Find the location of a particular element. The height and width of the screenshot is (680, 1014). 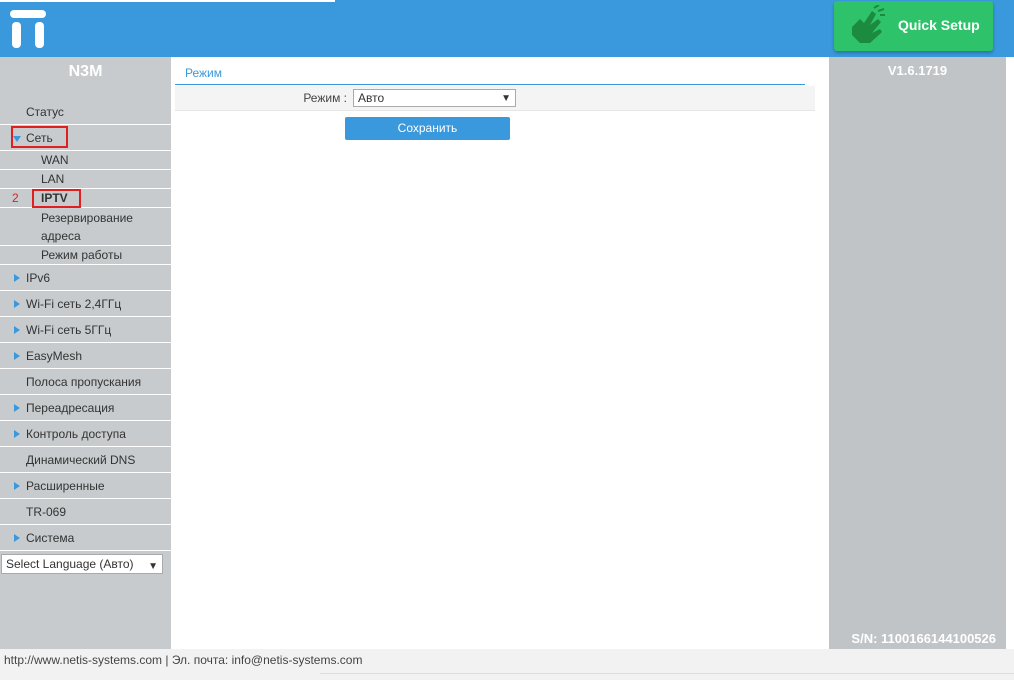

sidebar-item-system: Система is located at coordinates (85, 538).